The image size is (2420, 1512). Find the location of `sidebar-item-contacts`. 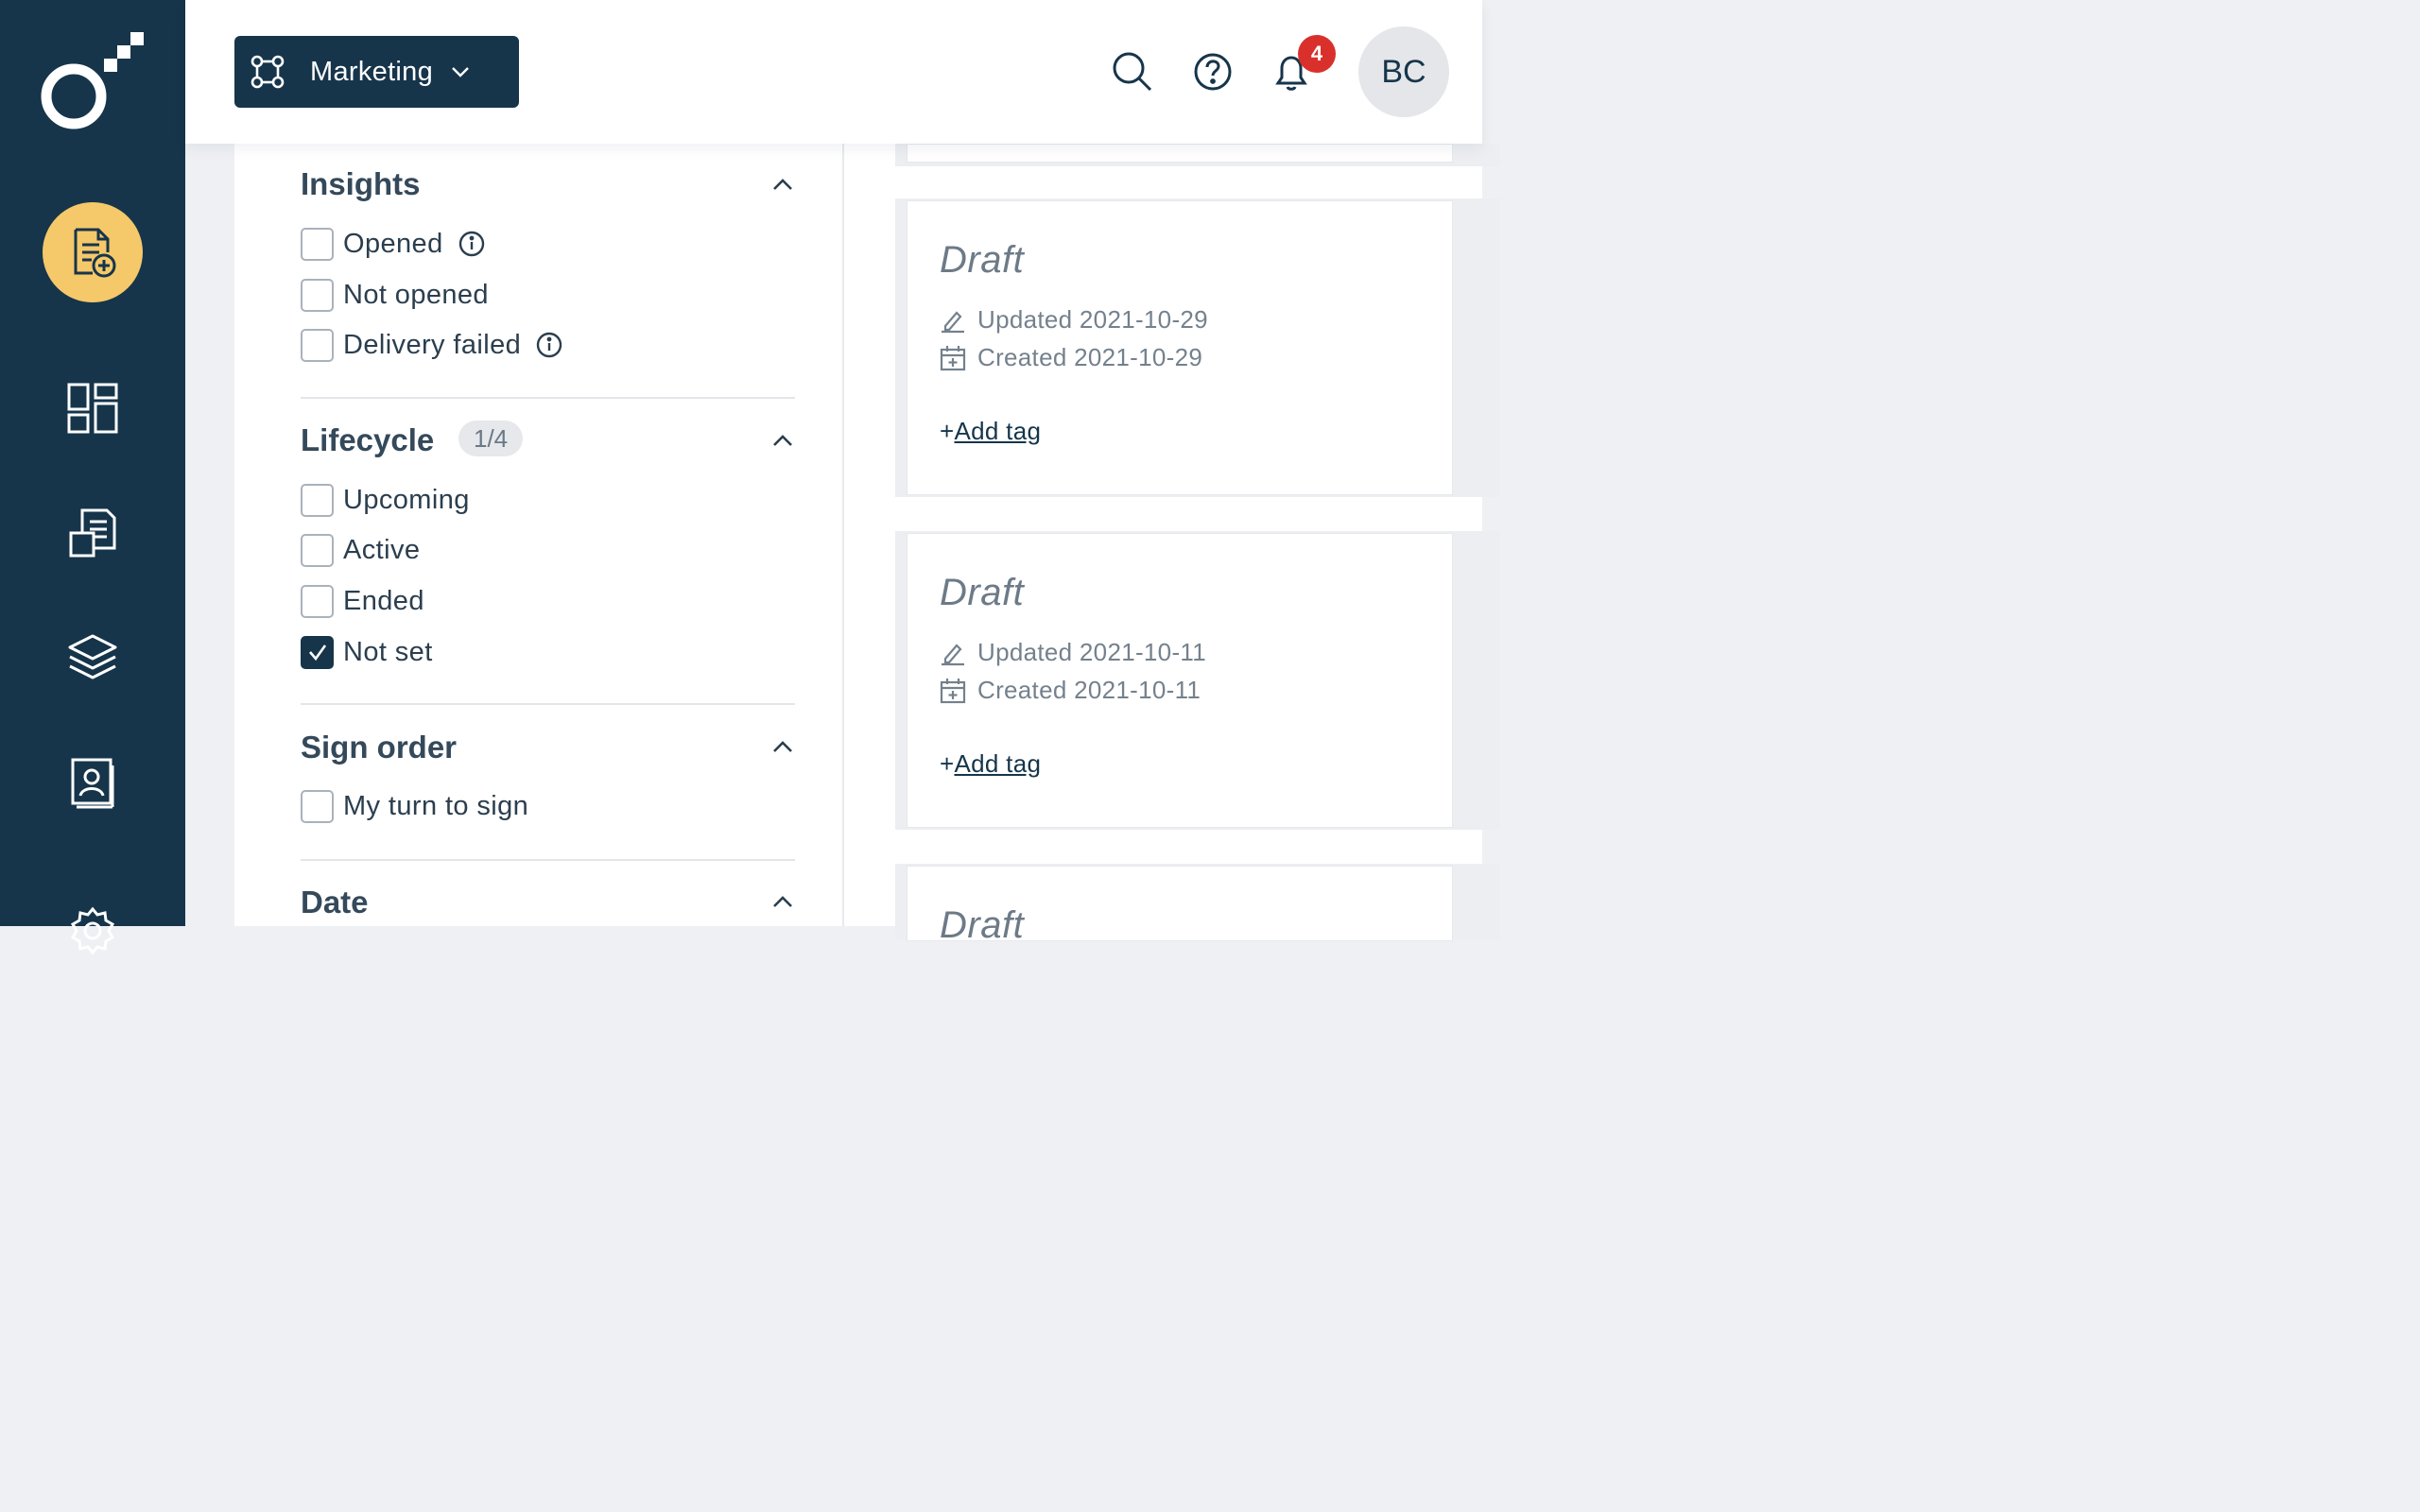

sidebar-item-contacts is located at coordinates (92, 784).